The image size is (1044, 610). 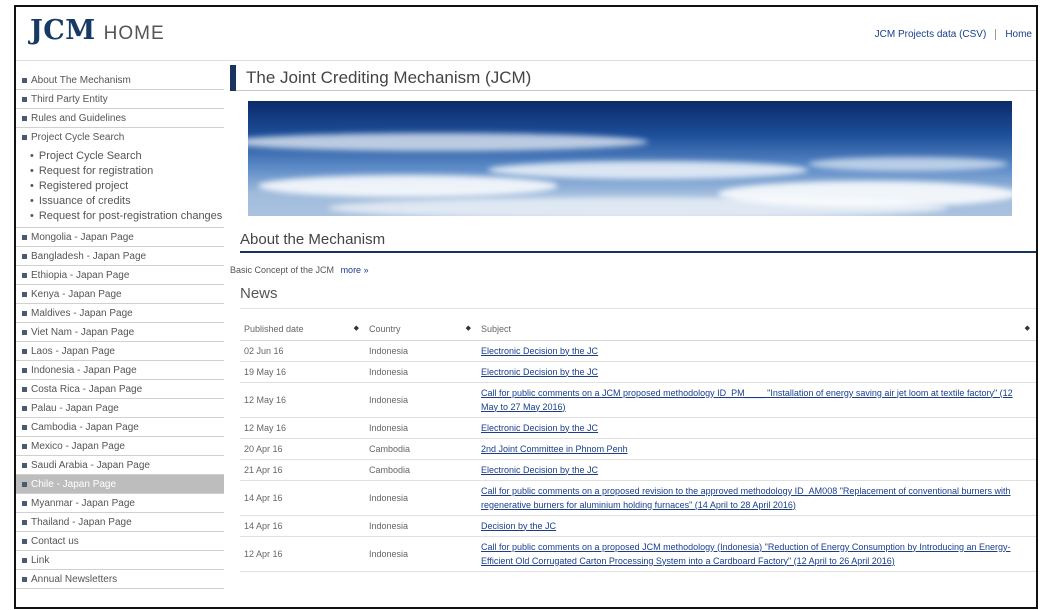 What do you see at coordinates (90, 156) in the screenshot?
I see `sidebar-subitem-label: Project Cycle Search` at bounding box center [90, 156].